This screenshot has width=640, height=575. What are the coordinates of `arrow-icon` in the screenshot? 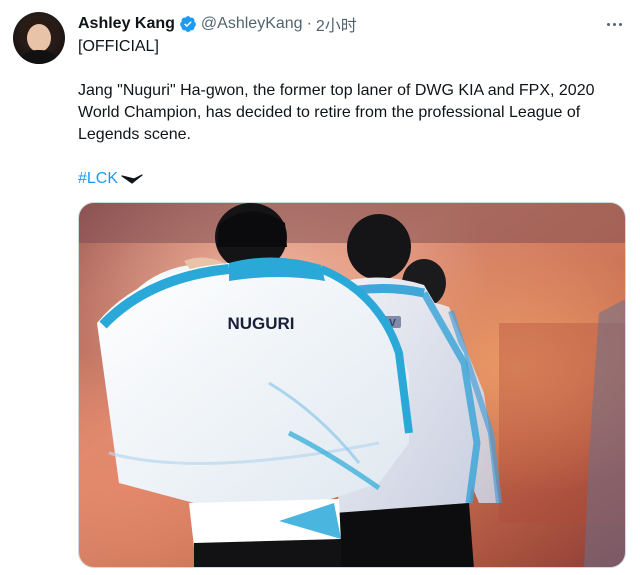 It's located at (132, 179).